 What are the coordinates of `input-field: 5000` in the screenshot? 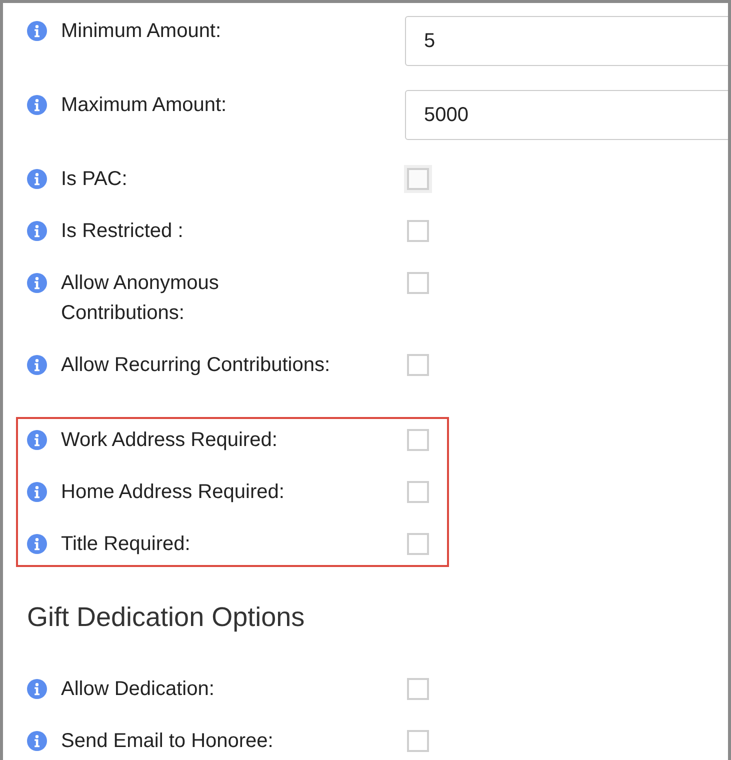 It's located at (566, 115).